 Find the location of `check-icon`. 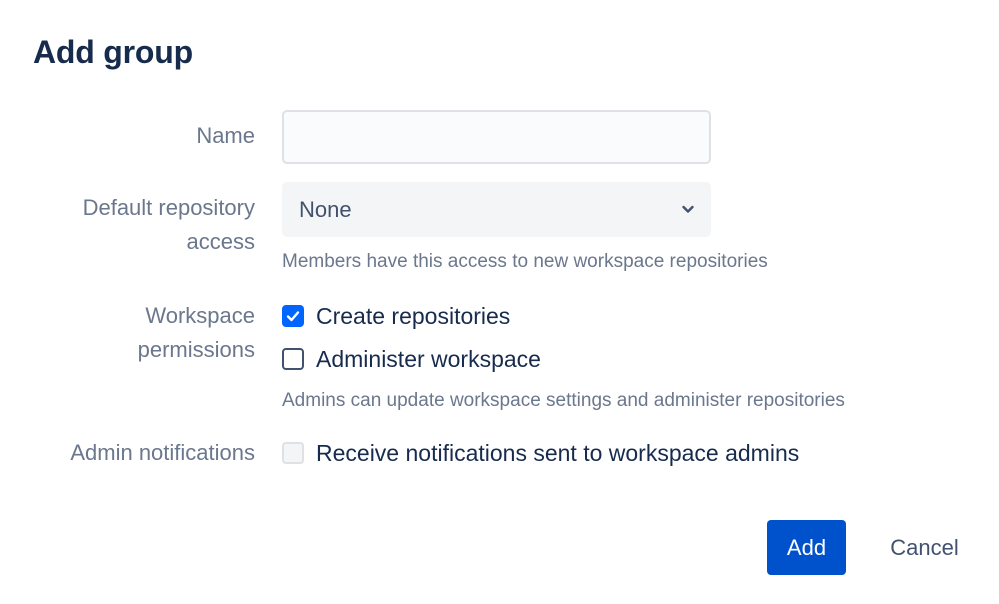

check-icon is located at coordinates (293, 316).